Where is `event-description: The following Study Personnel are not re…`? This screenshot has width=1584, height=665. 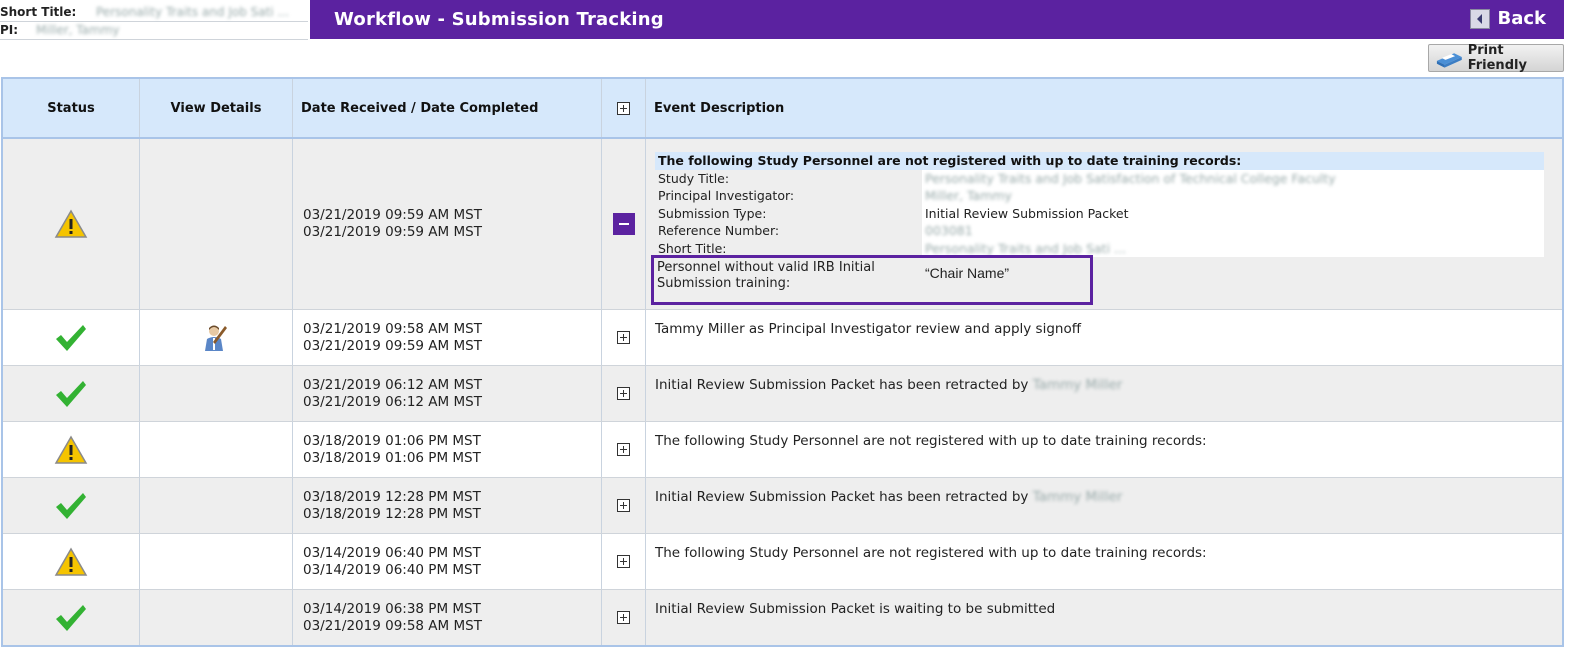
event-description: The following Study Personnel are not re… is located at coordinates (931, 553).